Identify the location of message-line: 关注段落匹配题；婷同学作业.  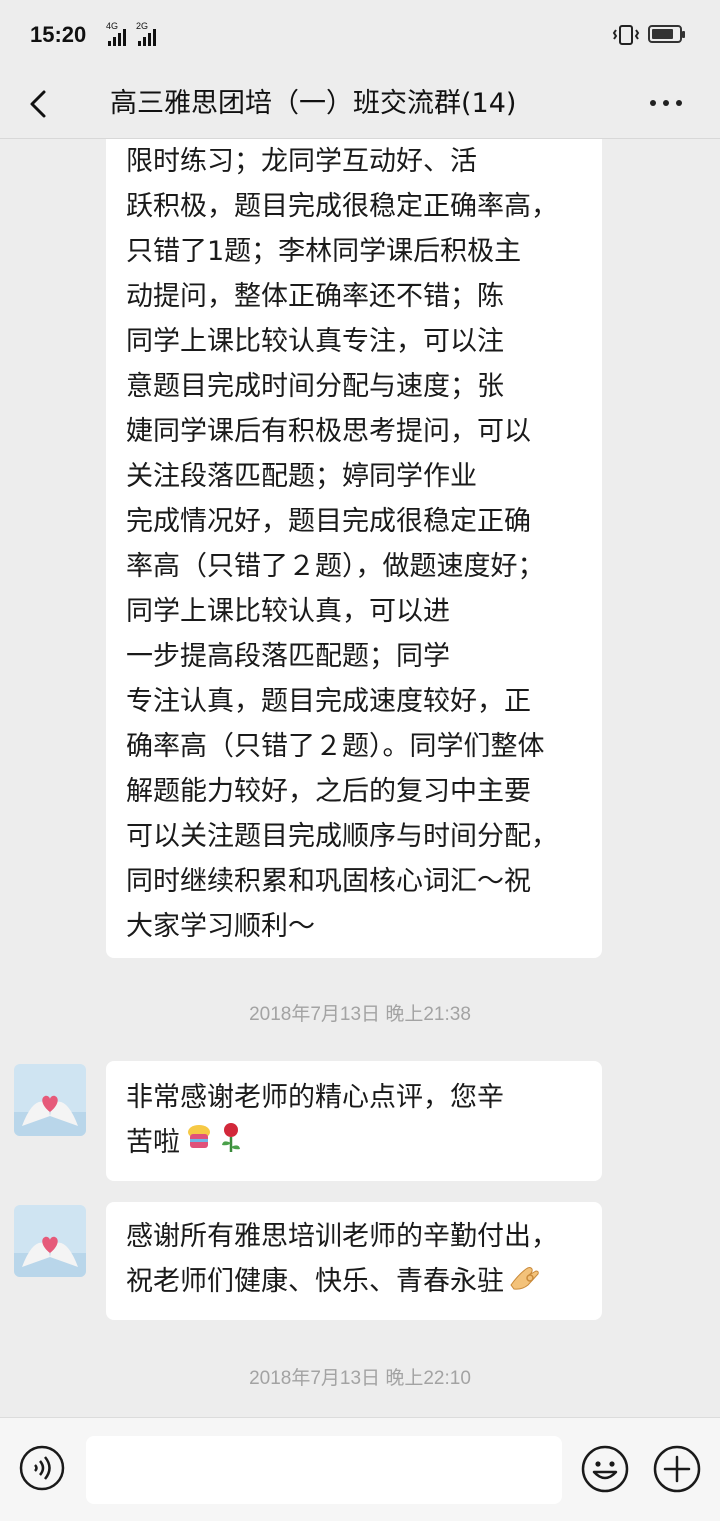
(301, 476).